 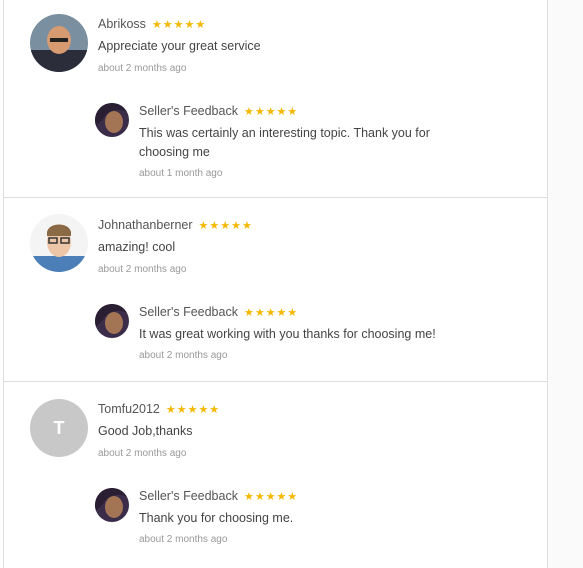 I want to click on seller-reply-text: Thank you for choosing me., so click(x=216, y=518).